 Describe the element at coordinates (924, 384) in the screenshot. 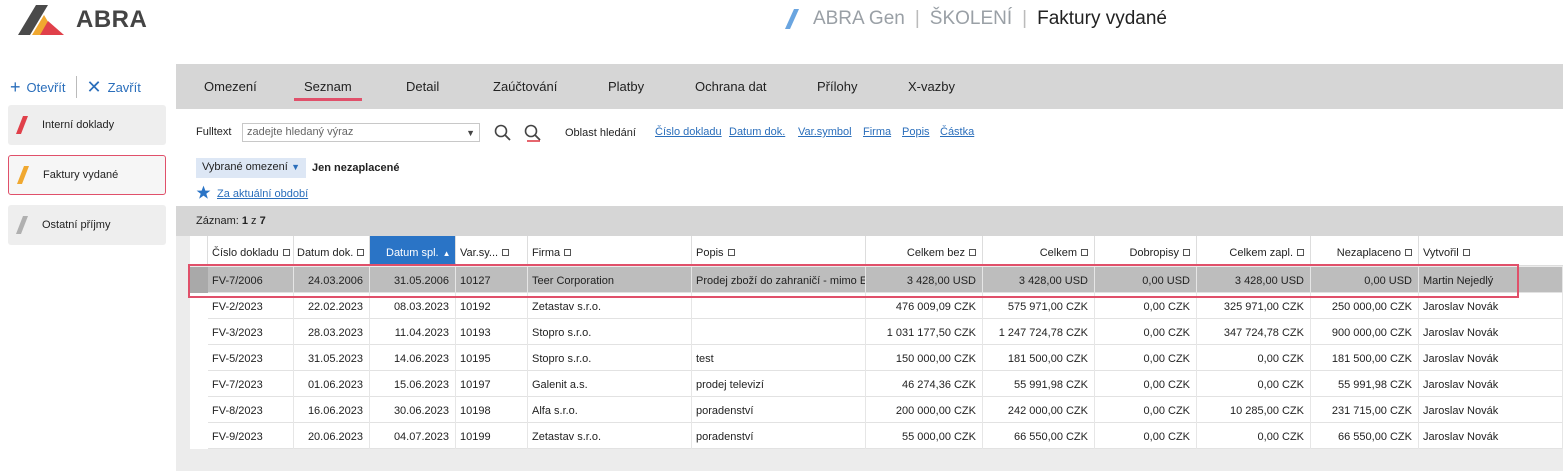

I see `table-cell: 46 274,36 CZK` at that location.